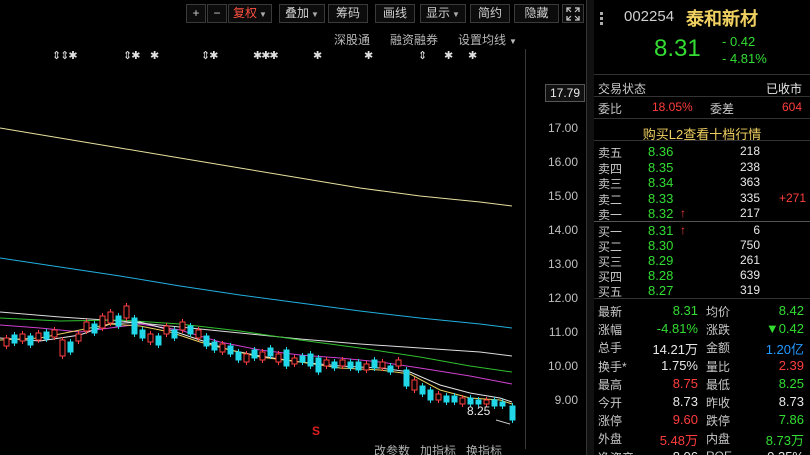 The width and height of the screenshot is (810, 455). I want to click on book-price: 8.35, so click(661, 167).